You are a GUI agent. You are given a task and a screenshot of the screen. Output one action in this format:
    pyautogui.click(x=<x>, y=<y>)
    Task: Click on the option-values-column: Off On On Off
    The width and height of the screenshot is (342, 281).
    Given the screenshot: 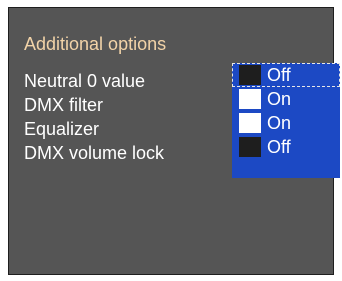 What is the action you would take?
    pyautogui.click(x=286, y=120)
    